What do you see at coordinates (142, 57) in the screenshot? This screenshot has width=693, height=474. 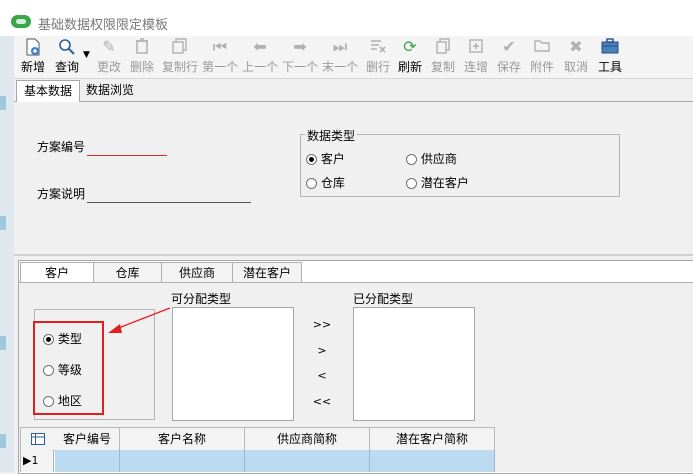 I see `delete-button: 删除` at bounding box center [142, 57].